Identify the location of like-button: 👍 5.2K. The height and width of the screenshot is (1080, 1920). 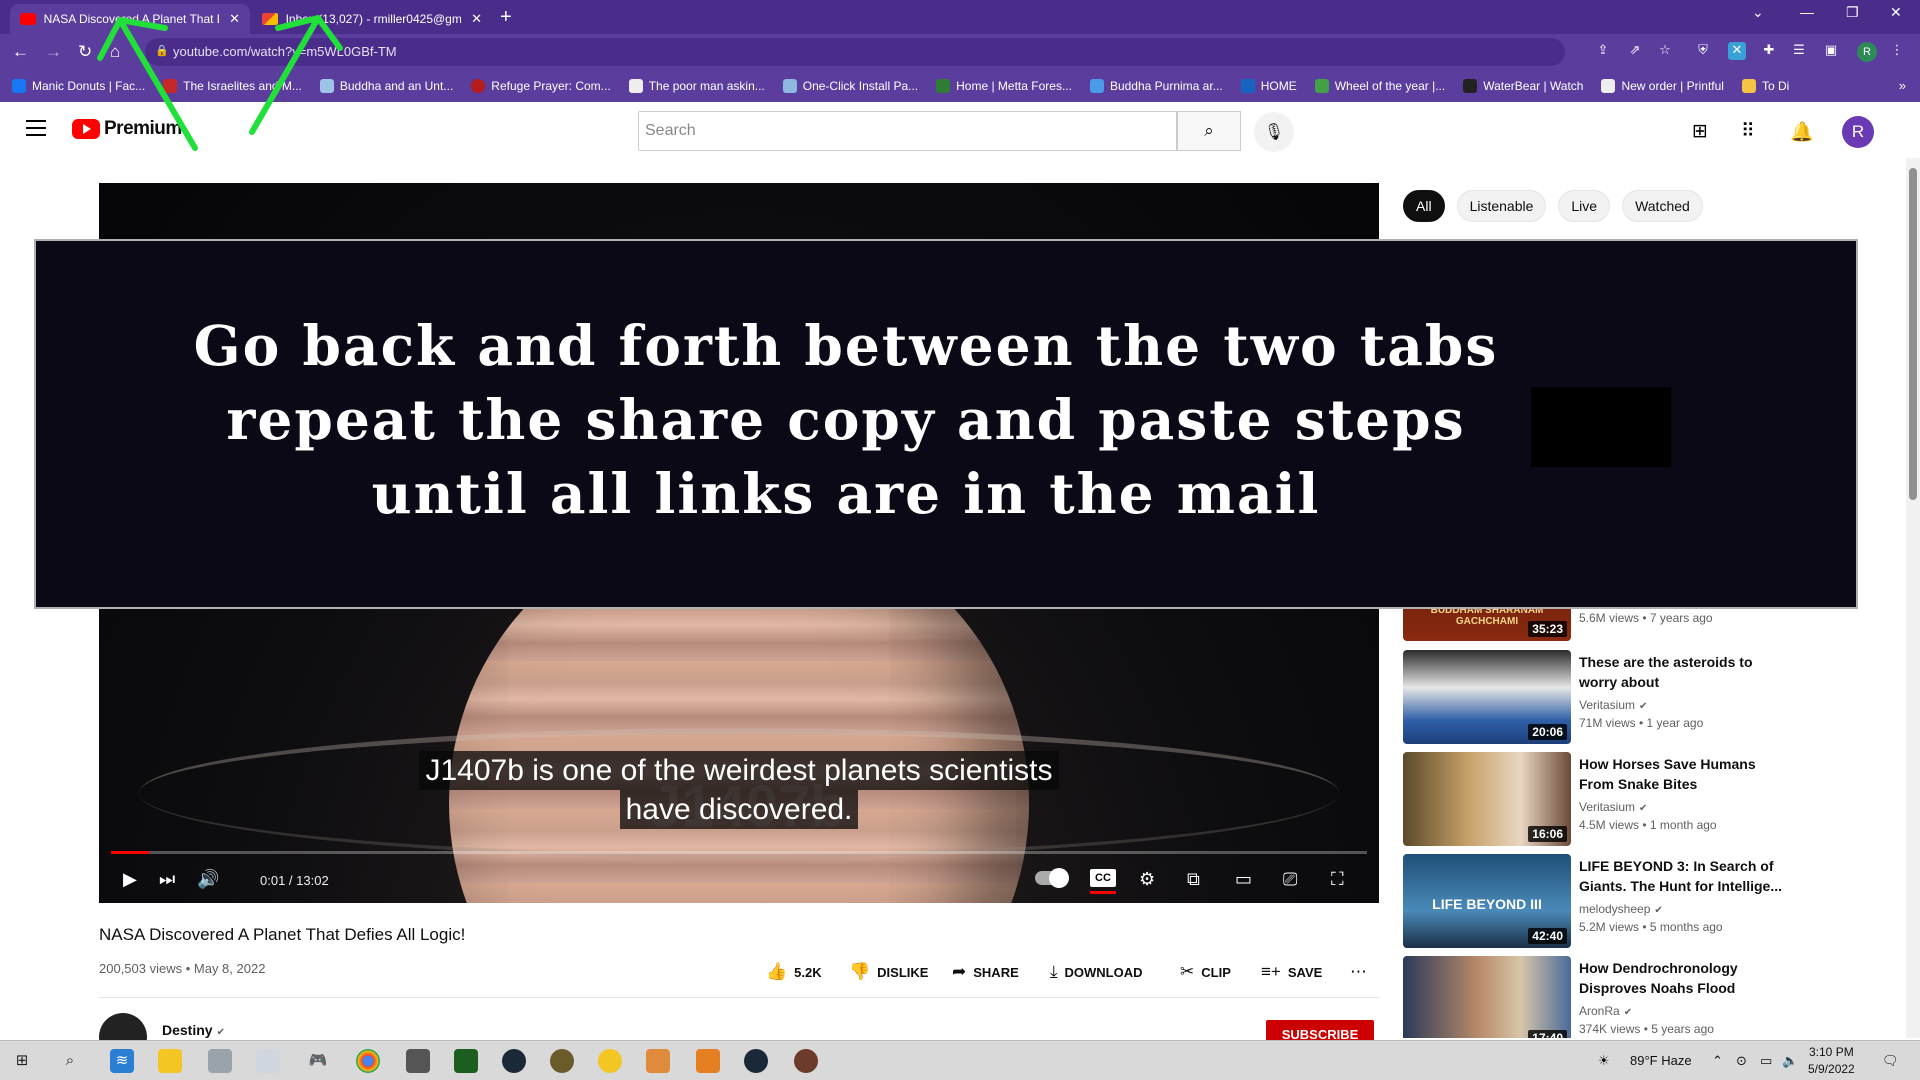
(794, 972).